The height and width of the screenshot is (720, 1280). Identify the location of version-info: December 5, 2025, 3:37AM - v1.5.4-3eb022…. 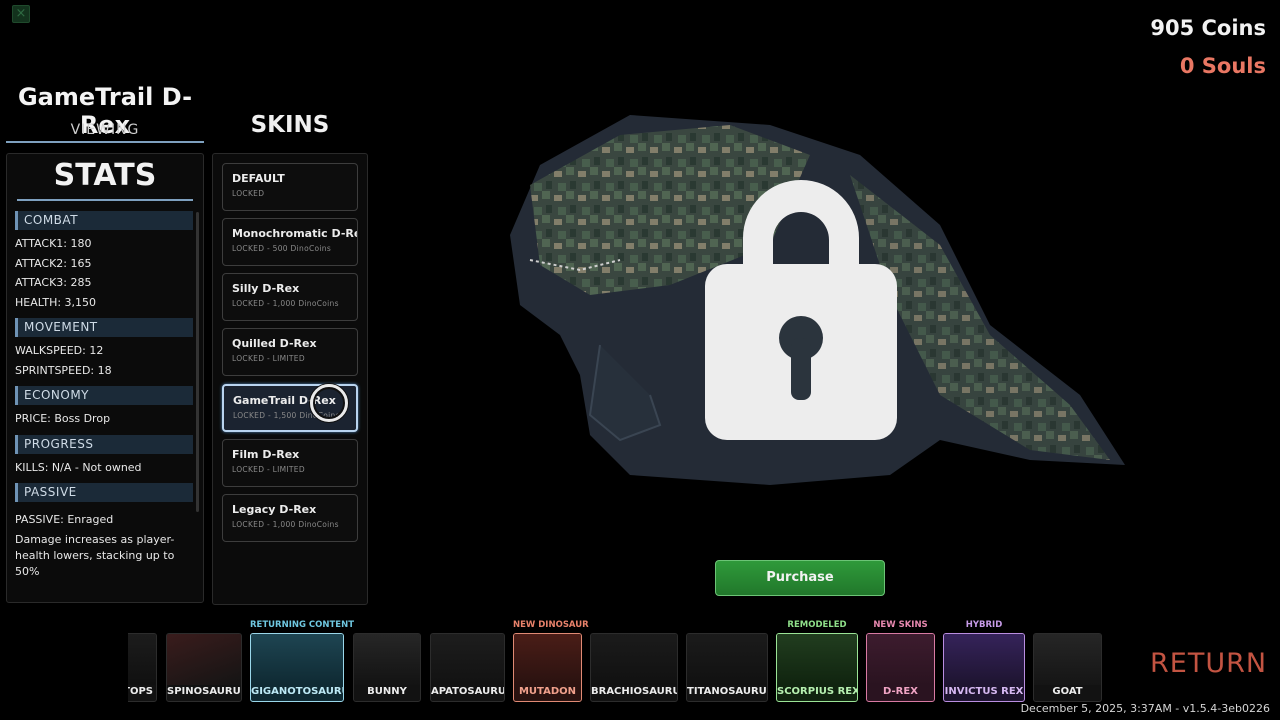
(1145, 708).